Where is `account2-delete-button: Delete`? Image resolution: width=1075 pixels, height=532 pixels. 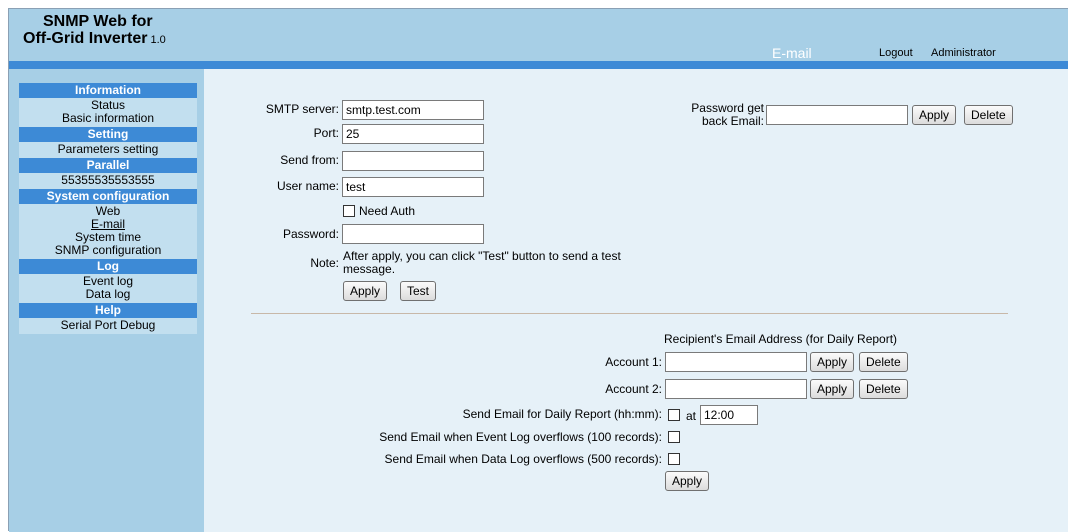
account2-delete-button: Delete is located at coordinates (883, 389).